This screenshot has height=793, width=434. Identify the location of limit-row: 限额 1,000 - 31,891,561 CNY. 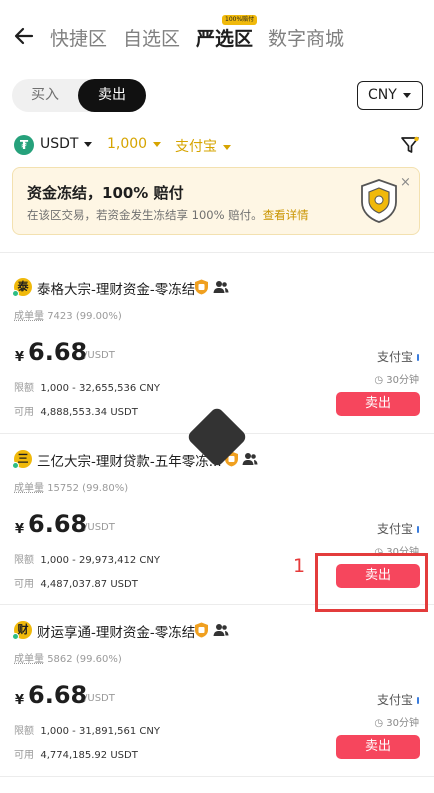
(87, 729).